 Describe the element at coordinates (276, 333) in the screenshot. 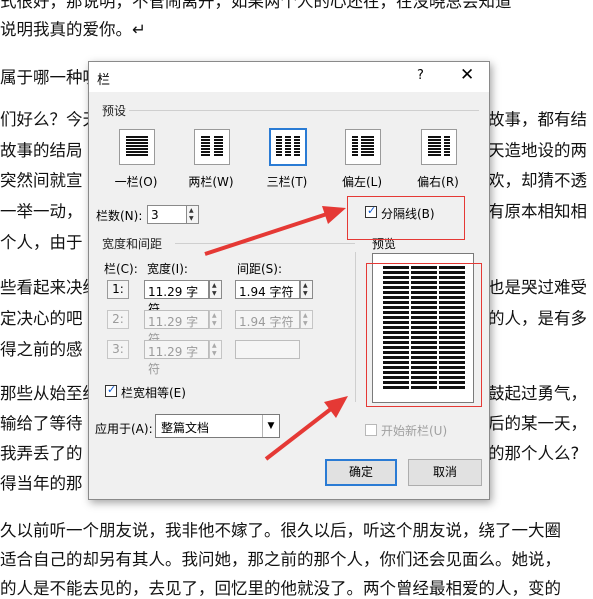

I see `annotation-arrows` at that location.